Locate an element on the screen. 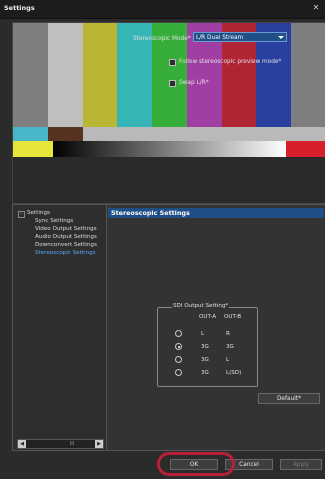 The image size is (325, 479). follow-preview-checkbox is located at coordinates (172, 62).